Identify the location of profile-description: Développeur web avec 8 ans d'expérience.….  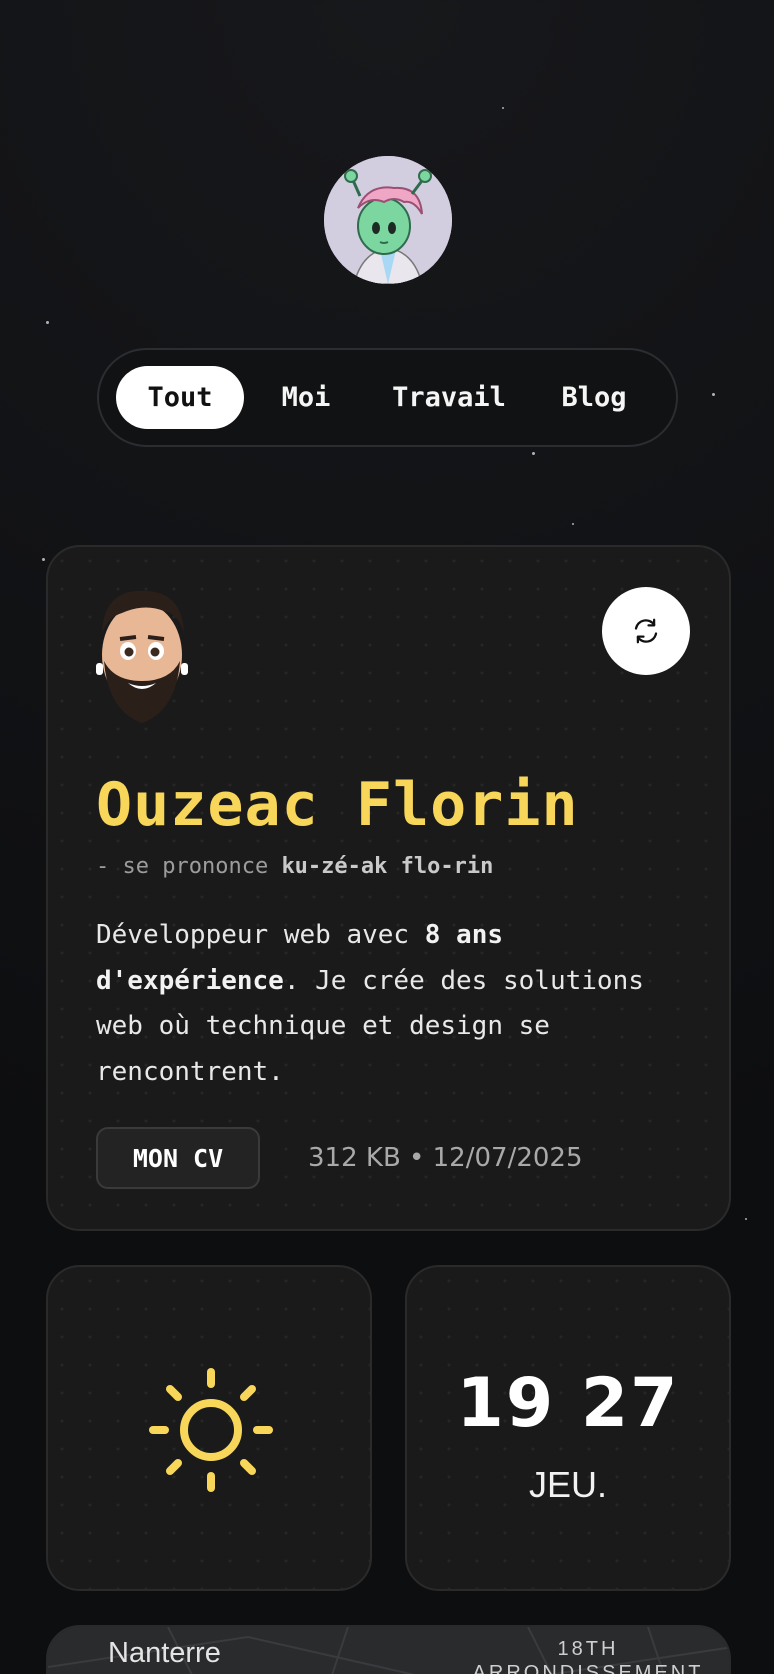
(396, 1004).